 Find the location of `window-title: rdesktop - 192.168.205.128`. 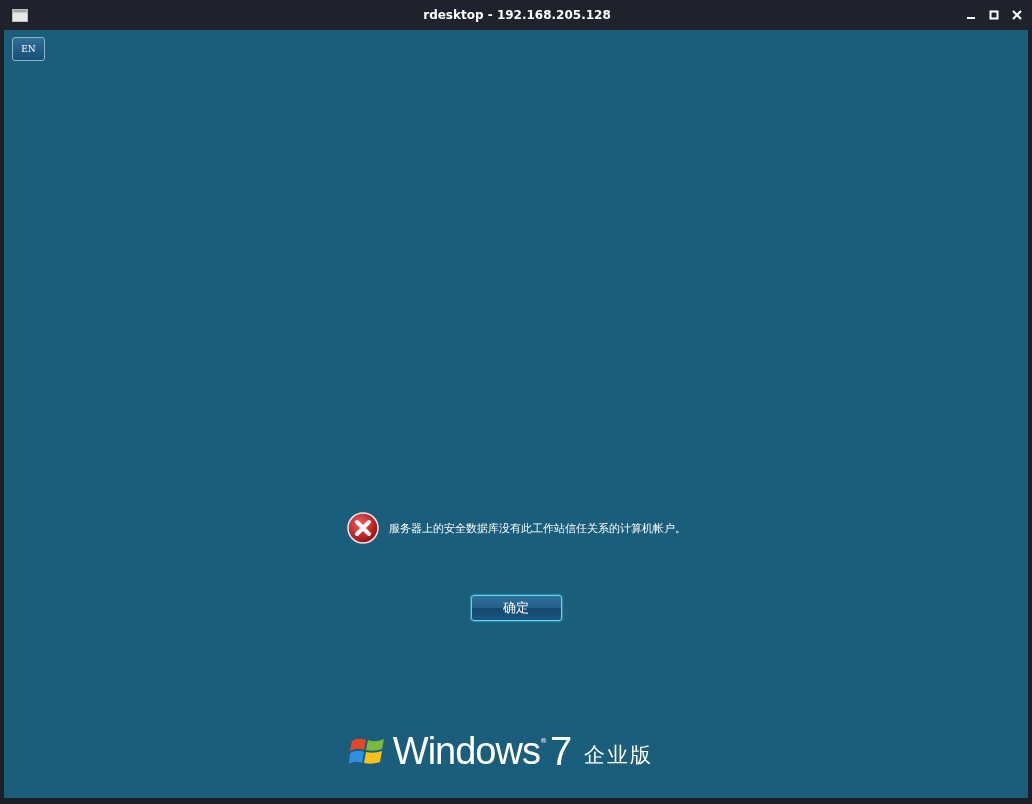

window-title: rdesktop - 192.168.205.128 is located at coordinates (517, 15).